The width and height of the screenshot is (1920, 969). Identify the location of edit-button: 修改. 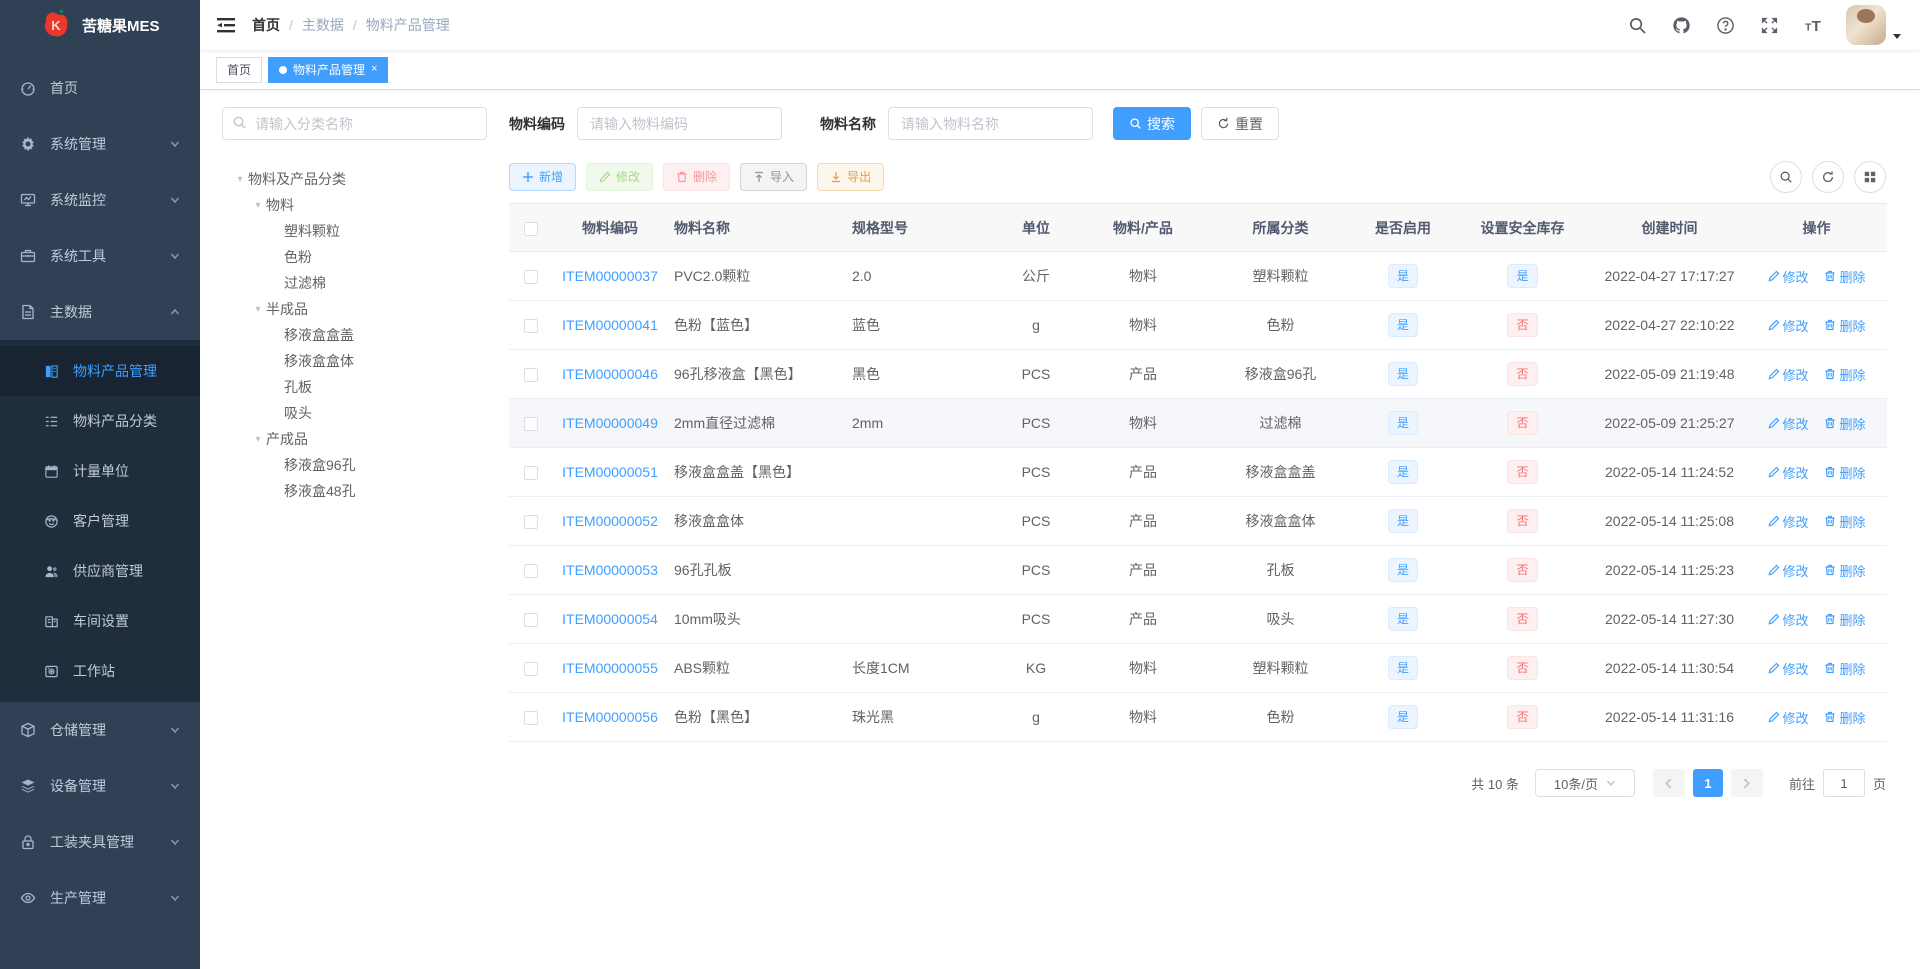
(620, 177).